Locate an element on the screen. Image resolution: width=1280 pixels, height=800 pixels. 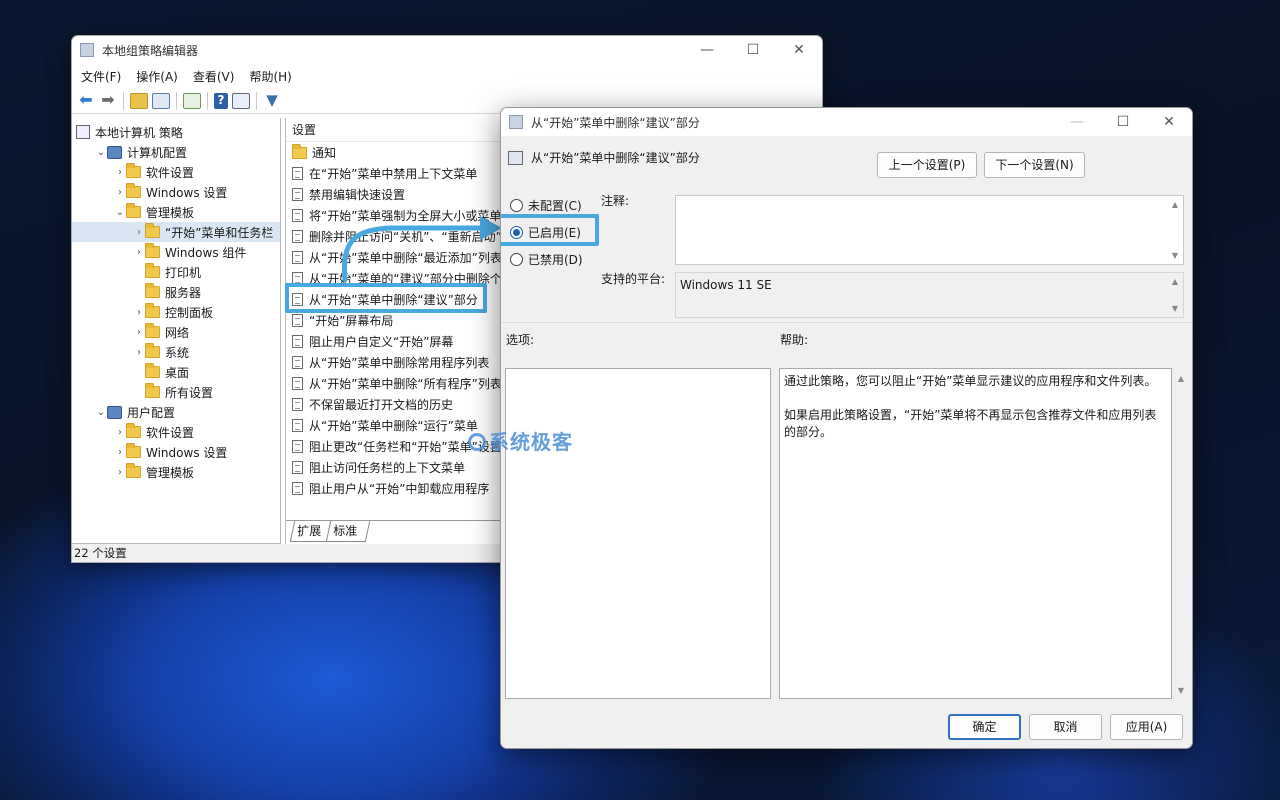
tab-standard: 标准 is located at coordinates (348, 531).